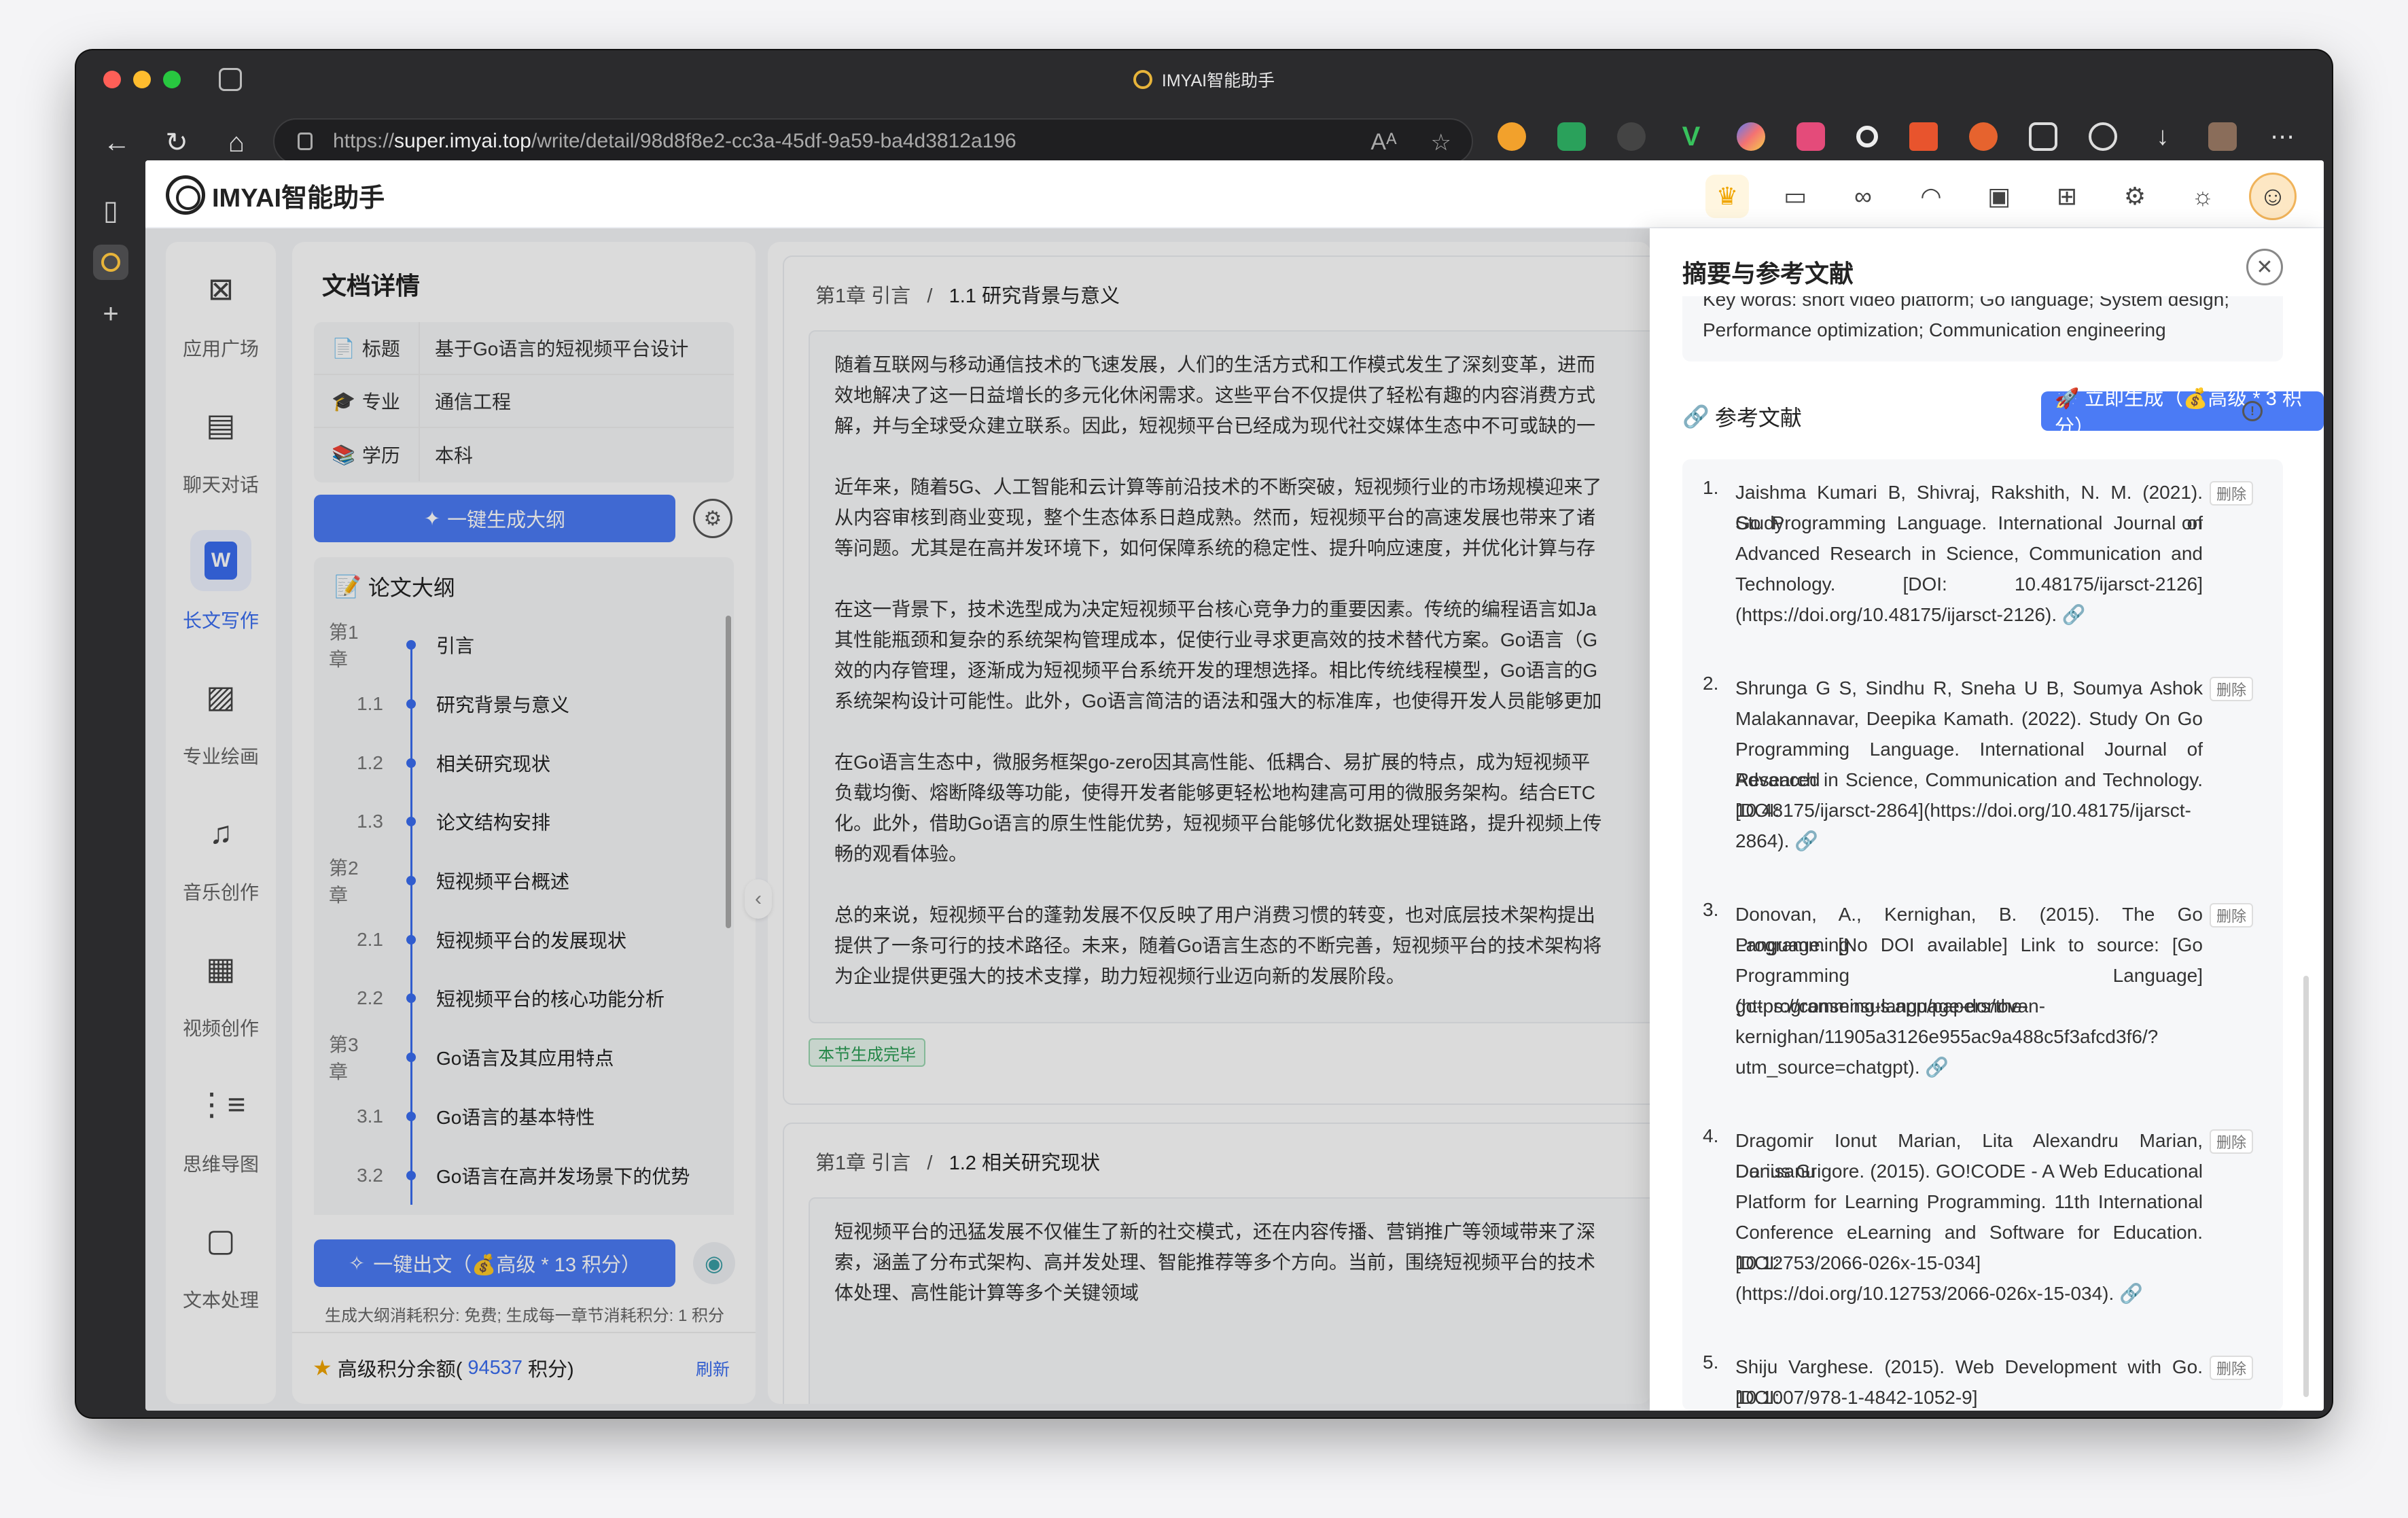  I want to click on nav-item-text-processing: ▢ 文本处理, so click(221, 1261).